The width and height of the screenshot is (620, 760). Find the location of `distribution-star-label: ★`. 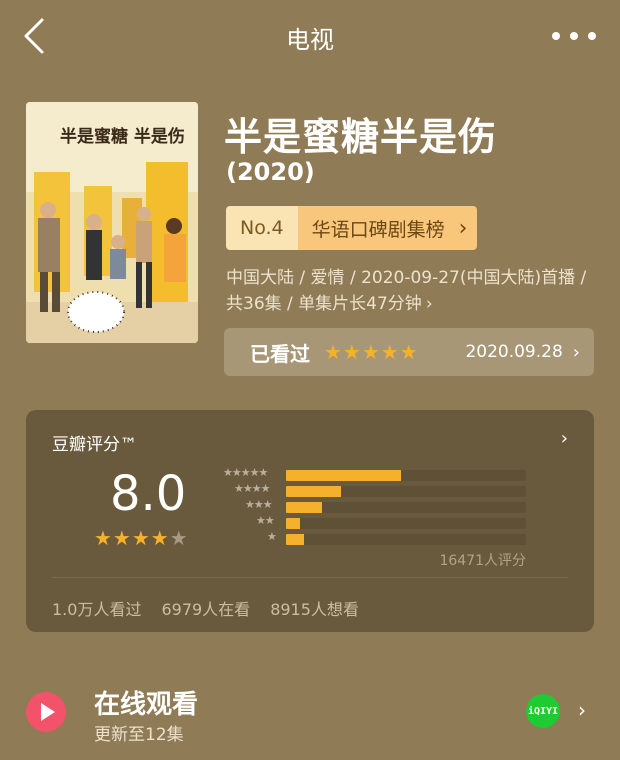

distribution-star-label: ★ is located at coordinates (272, 536).